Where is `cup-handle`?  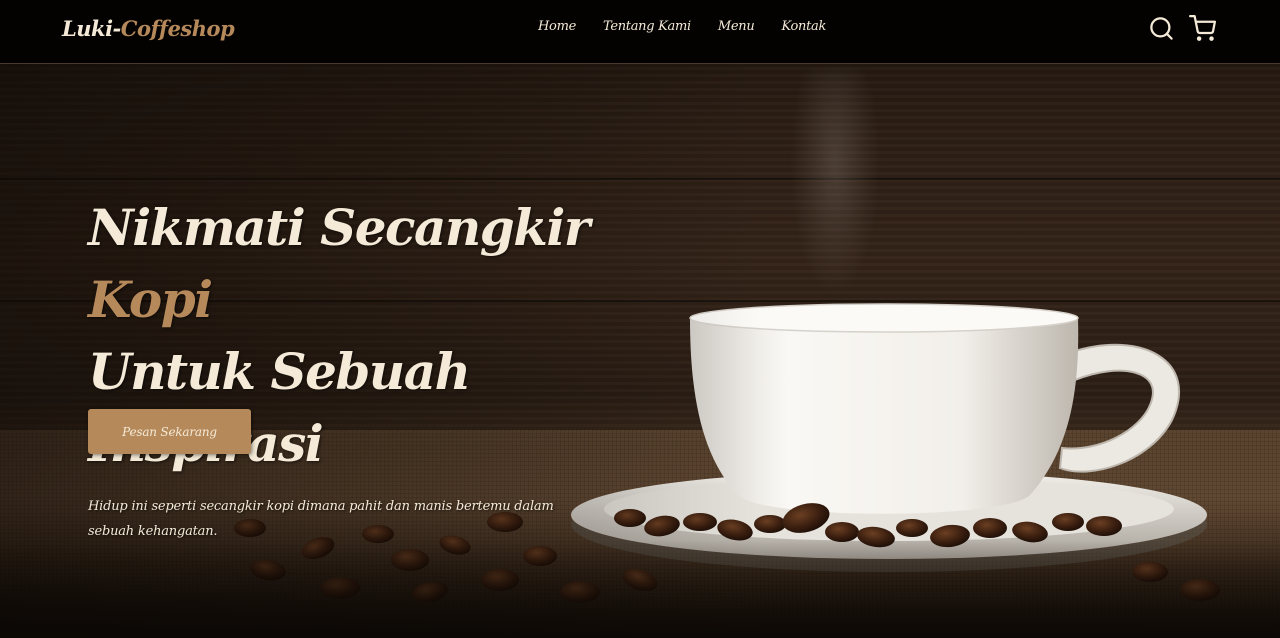
cup-handle is located at coordinates (1119, 408).